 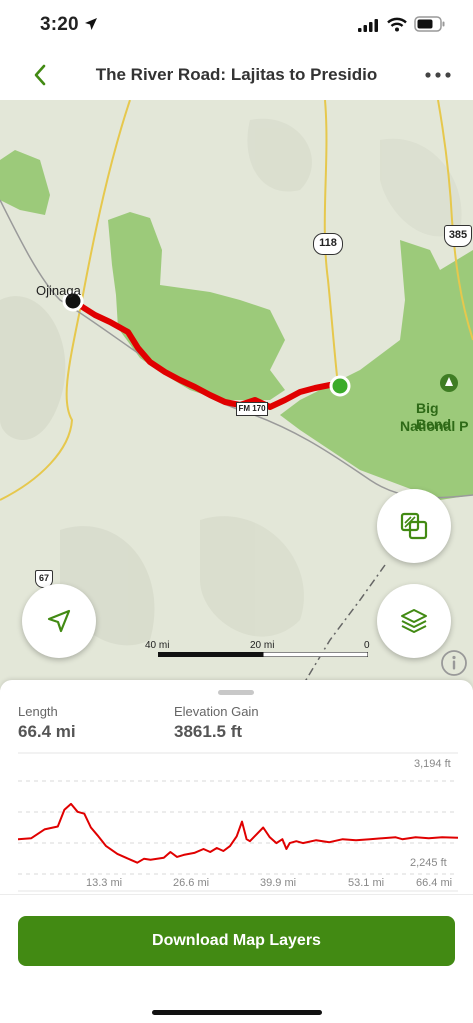 What do you see at coordinates (397, 24) in the screenshot?
I see `wifi-icon` at bounding box center [397, 24].